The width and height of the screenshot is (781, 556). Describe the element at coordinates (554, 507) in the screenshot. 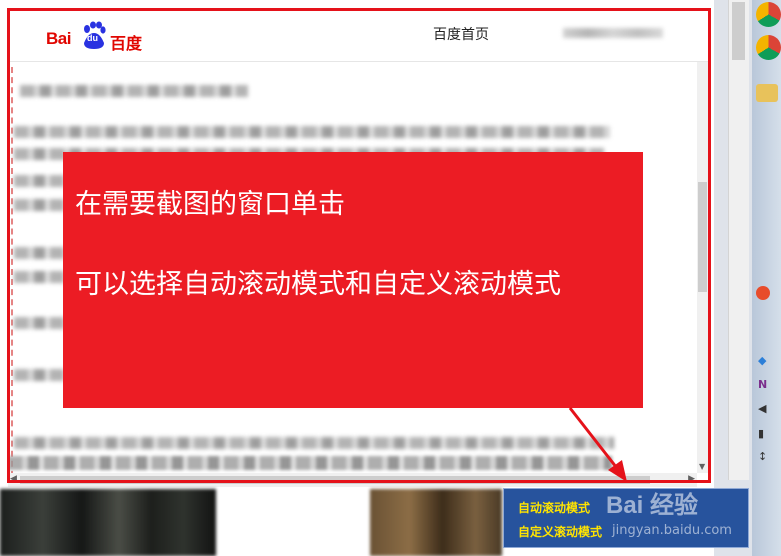

I see `auto-scroll-option: 自动滚动模式` at that location.